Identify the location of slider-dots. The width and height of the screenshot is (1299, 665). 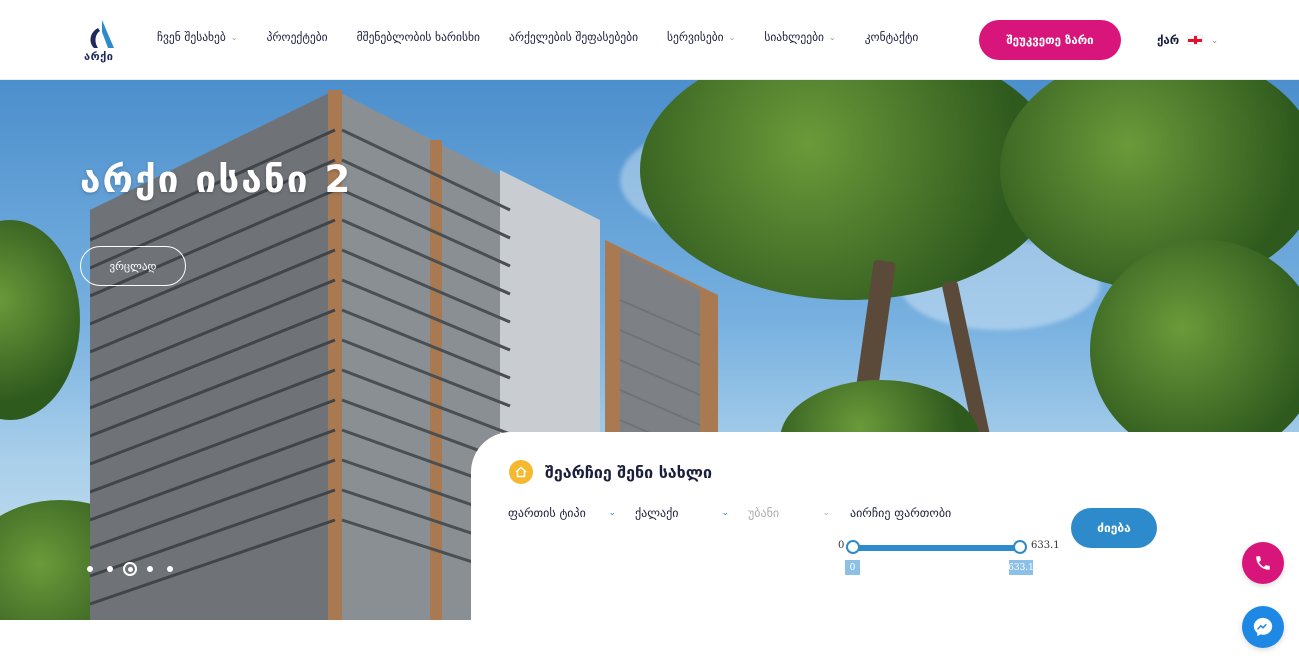
(130, 569).